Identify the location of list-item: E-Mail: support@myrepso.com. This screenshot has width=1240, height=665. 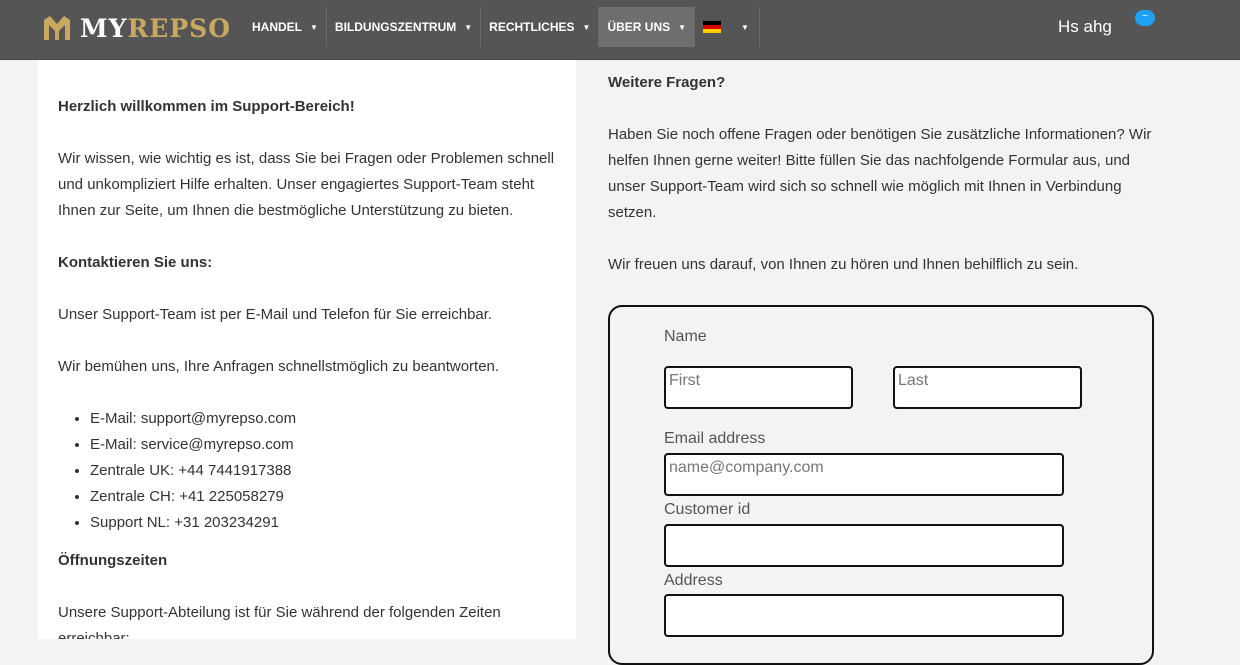
(324, 419).